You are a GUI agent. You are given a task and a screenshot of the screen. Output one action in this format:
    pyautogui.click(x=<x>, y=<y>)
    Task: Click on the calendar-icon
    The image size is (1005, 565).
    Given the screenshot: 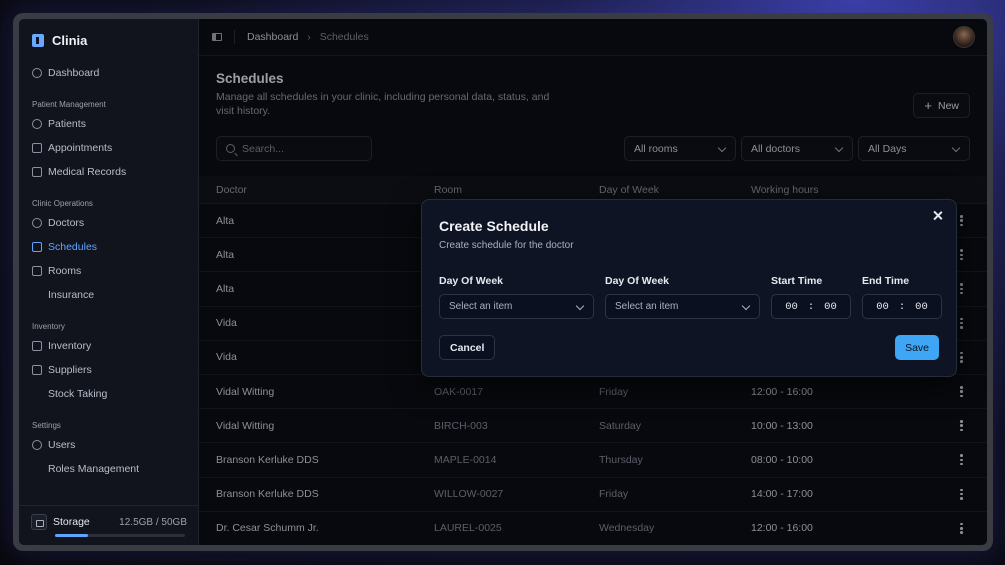 What is the action you would take?
    pyautogui.click(x=37, y=148)
    